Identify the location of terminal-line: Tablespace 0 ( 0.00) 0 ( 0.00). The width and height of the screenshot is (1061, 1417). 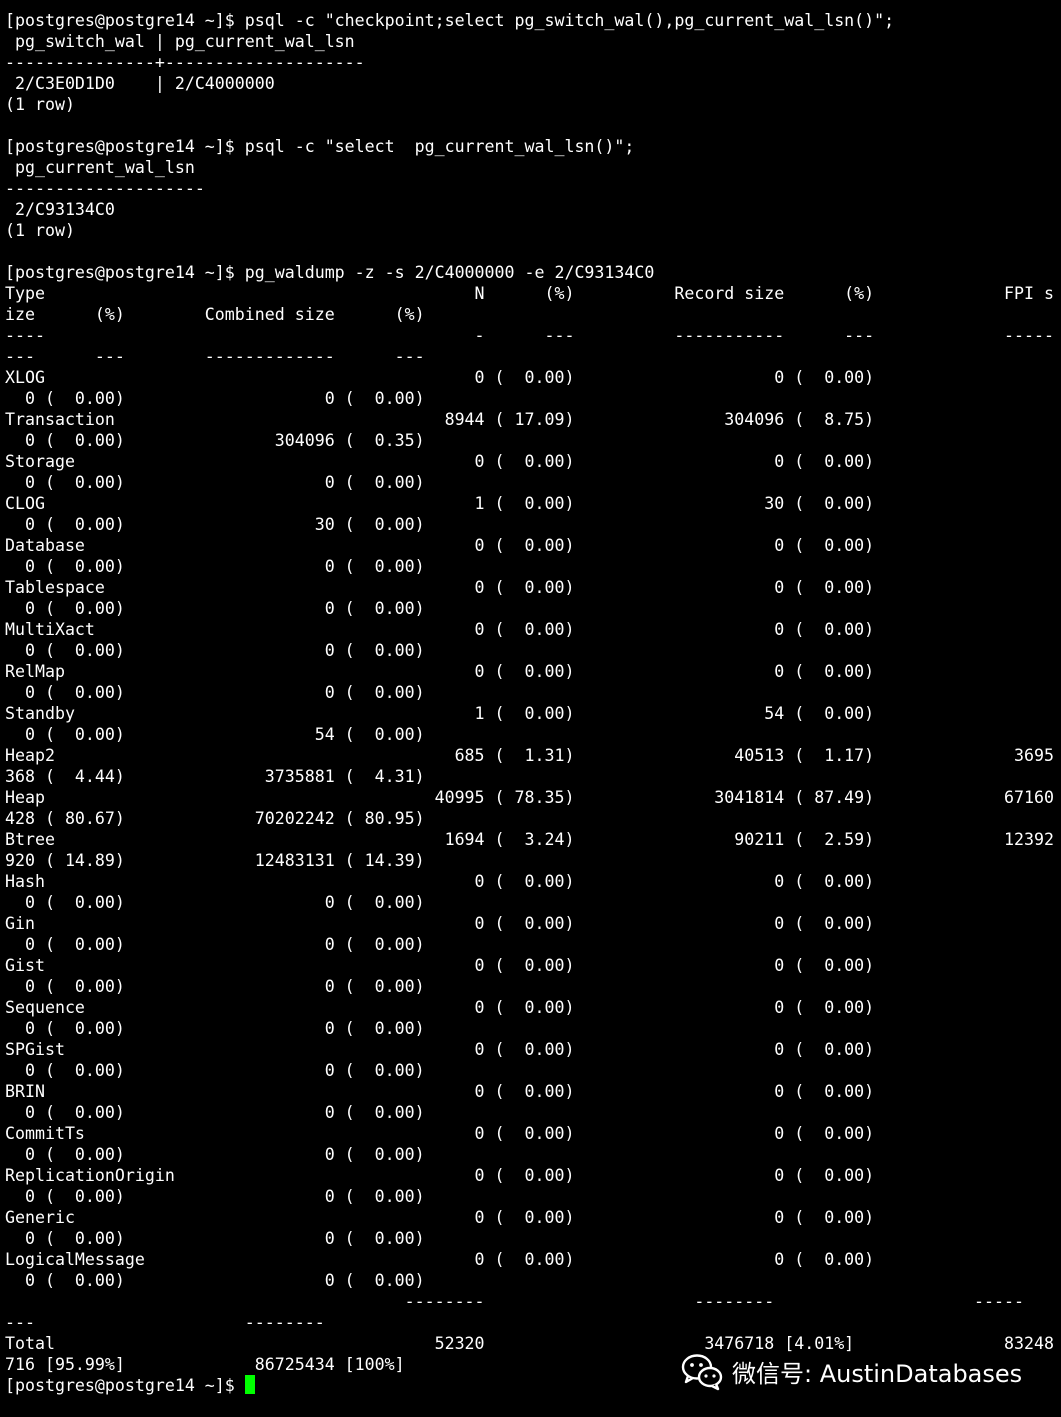
(440, 587).